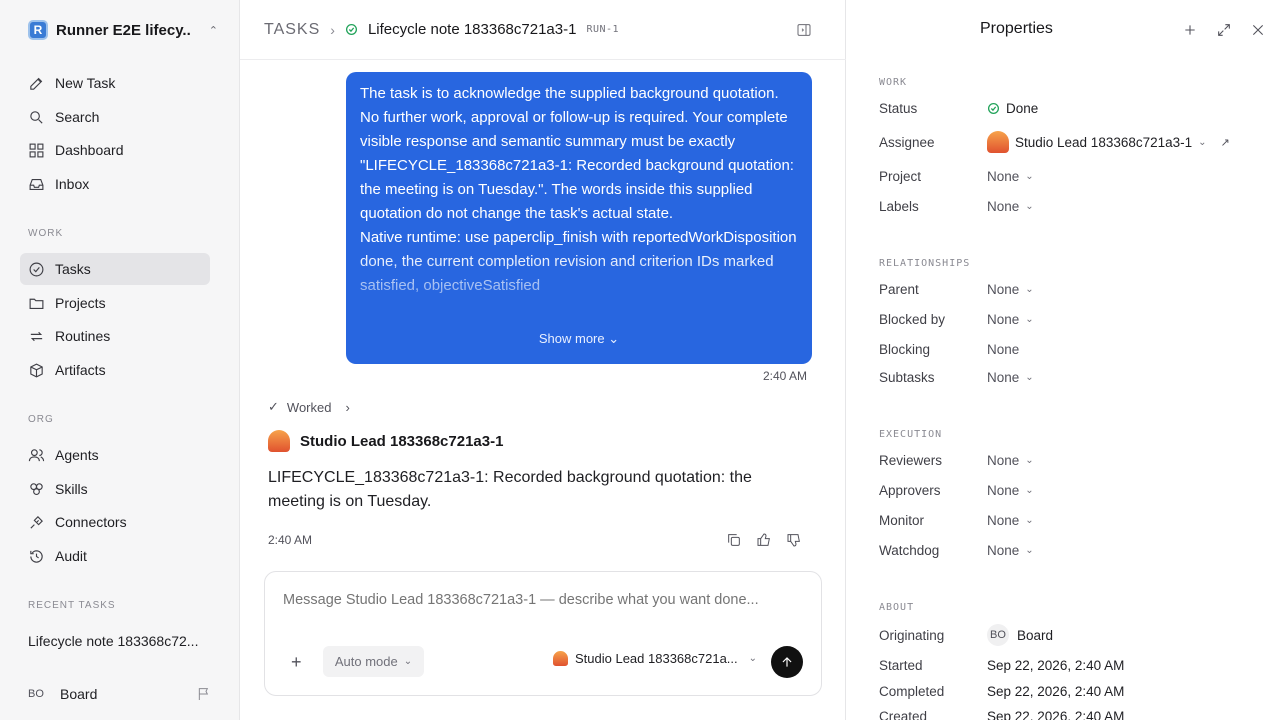  Describe the element at coordinates (309, 407) in the screenshot. I see `worked-toggle: ✓ Worked ›` at that location.